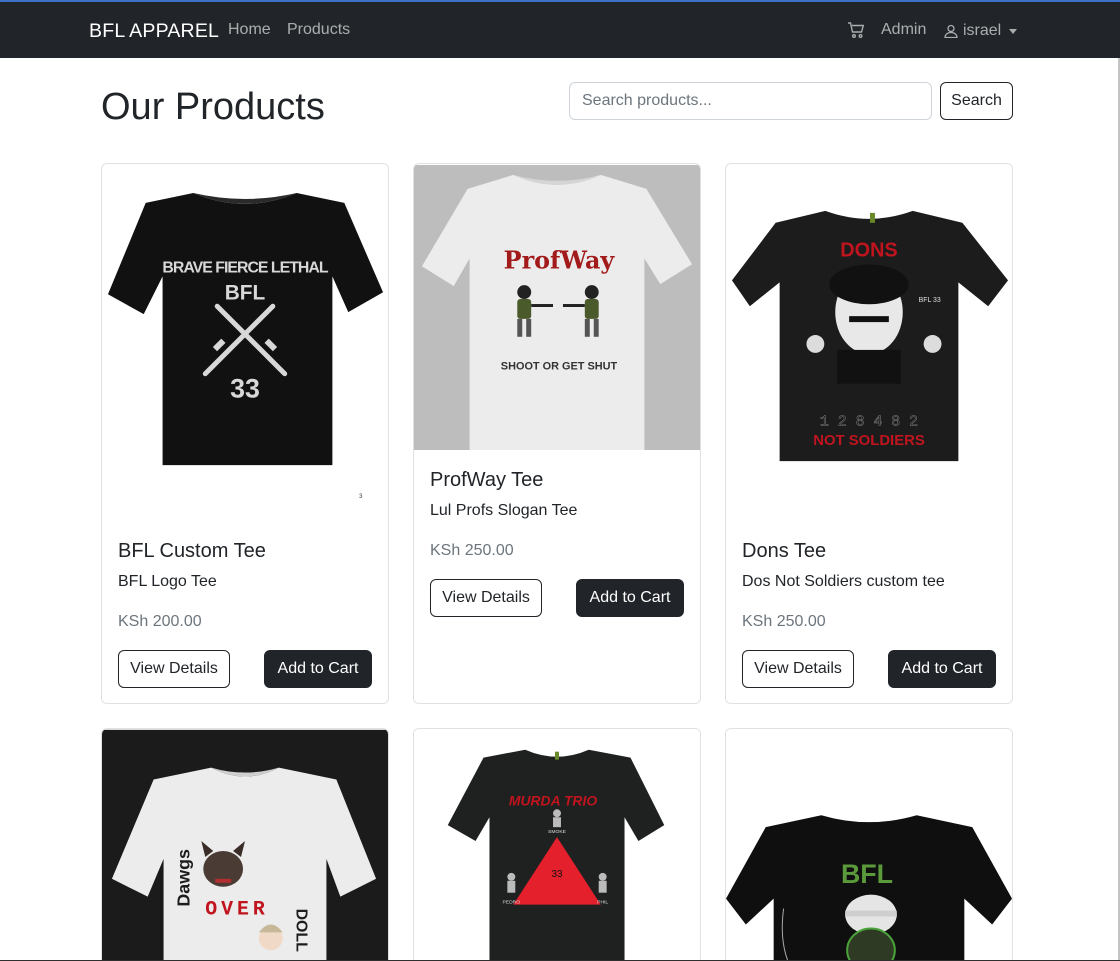  Describe the element at coordinates (249, 30) in the screenshot. I see `nav-home-link: Home` at that location.